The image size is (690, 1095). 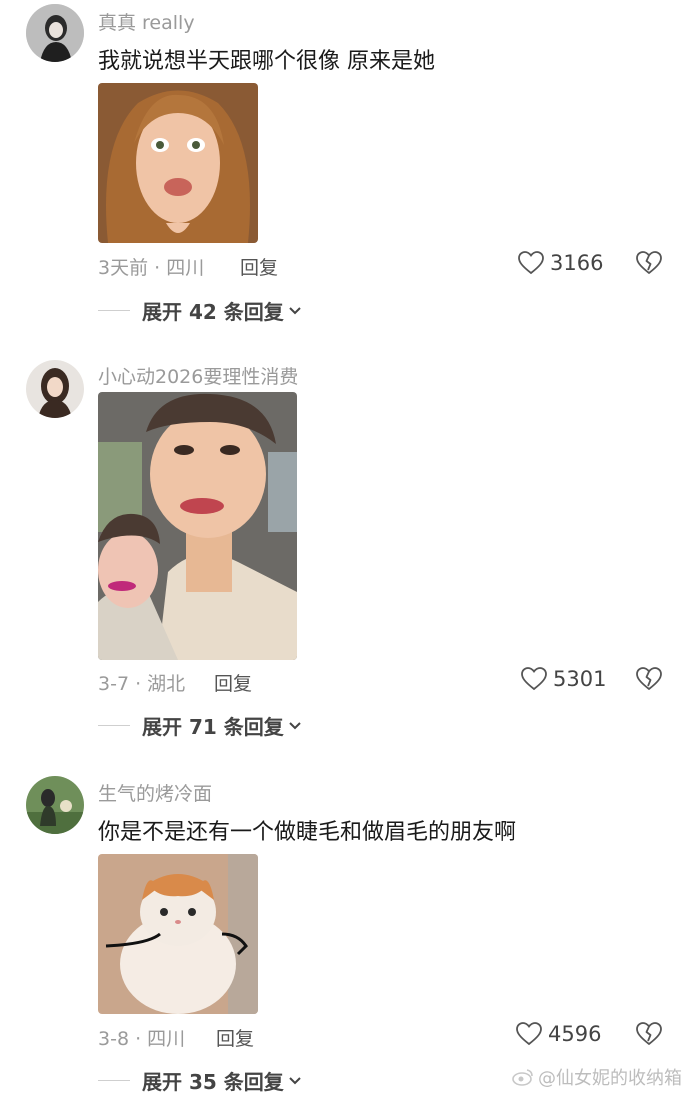 I want to click on comment-meta: 3-7 · 湖北, so click(x=142, y=684).